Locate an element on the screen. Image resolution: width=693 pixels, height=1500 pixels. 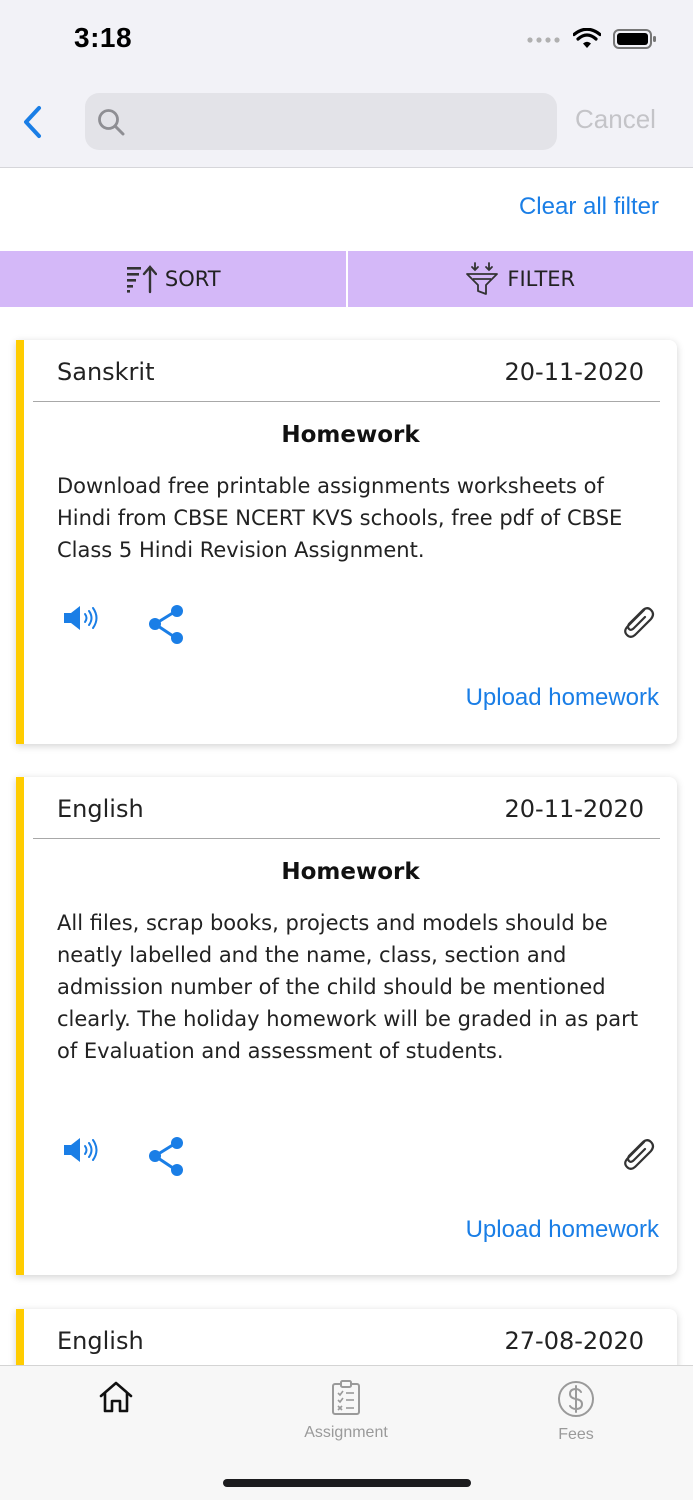
clipboard-icon is located at coordinates (346, 1397).